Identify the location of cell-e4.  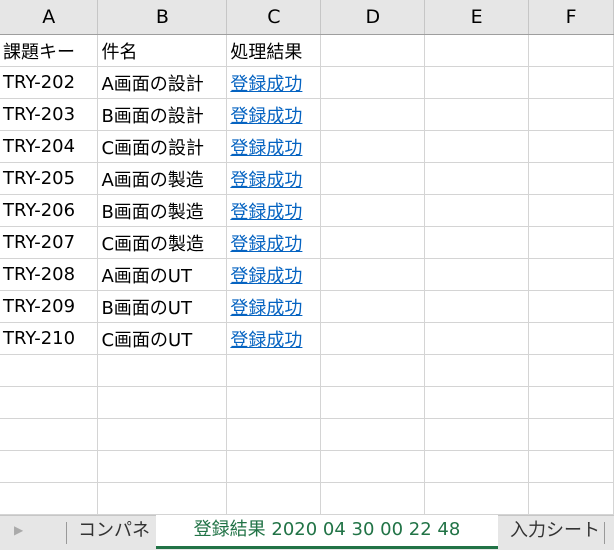
(477, 146).